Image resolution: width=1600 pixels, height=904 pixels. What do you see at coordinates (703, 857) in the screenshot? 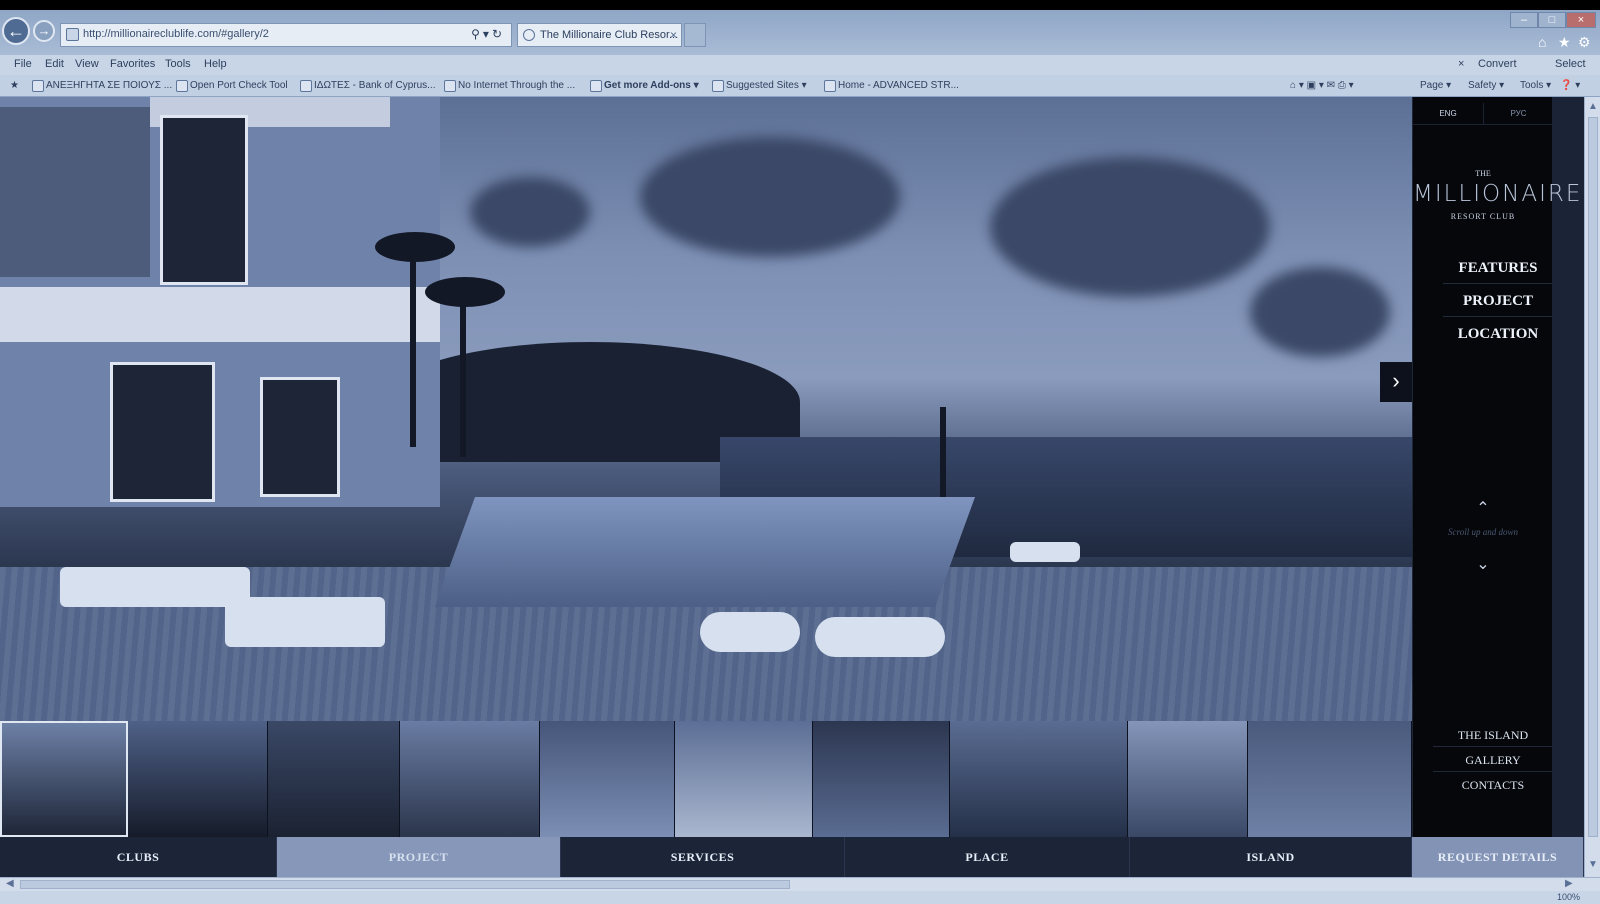
I see `nav-services: SERVICES` at bounding box center [703, 857].